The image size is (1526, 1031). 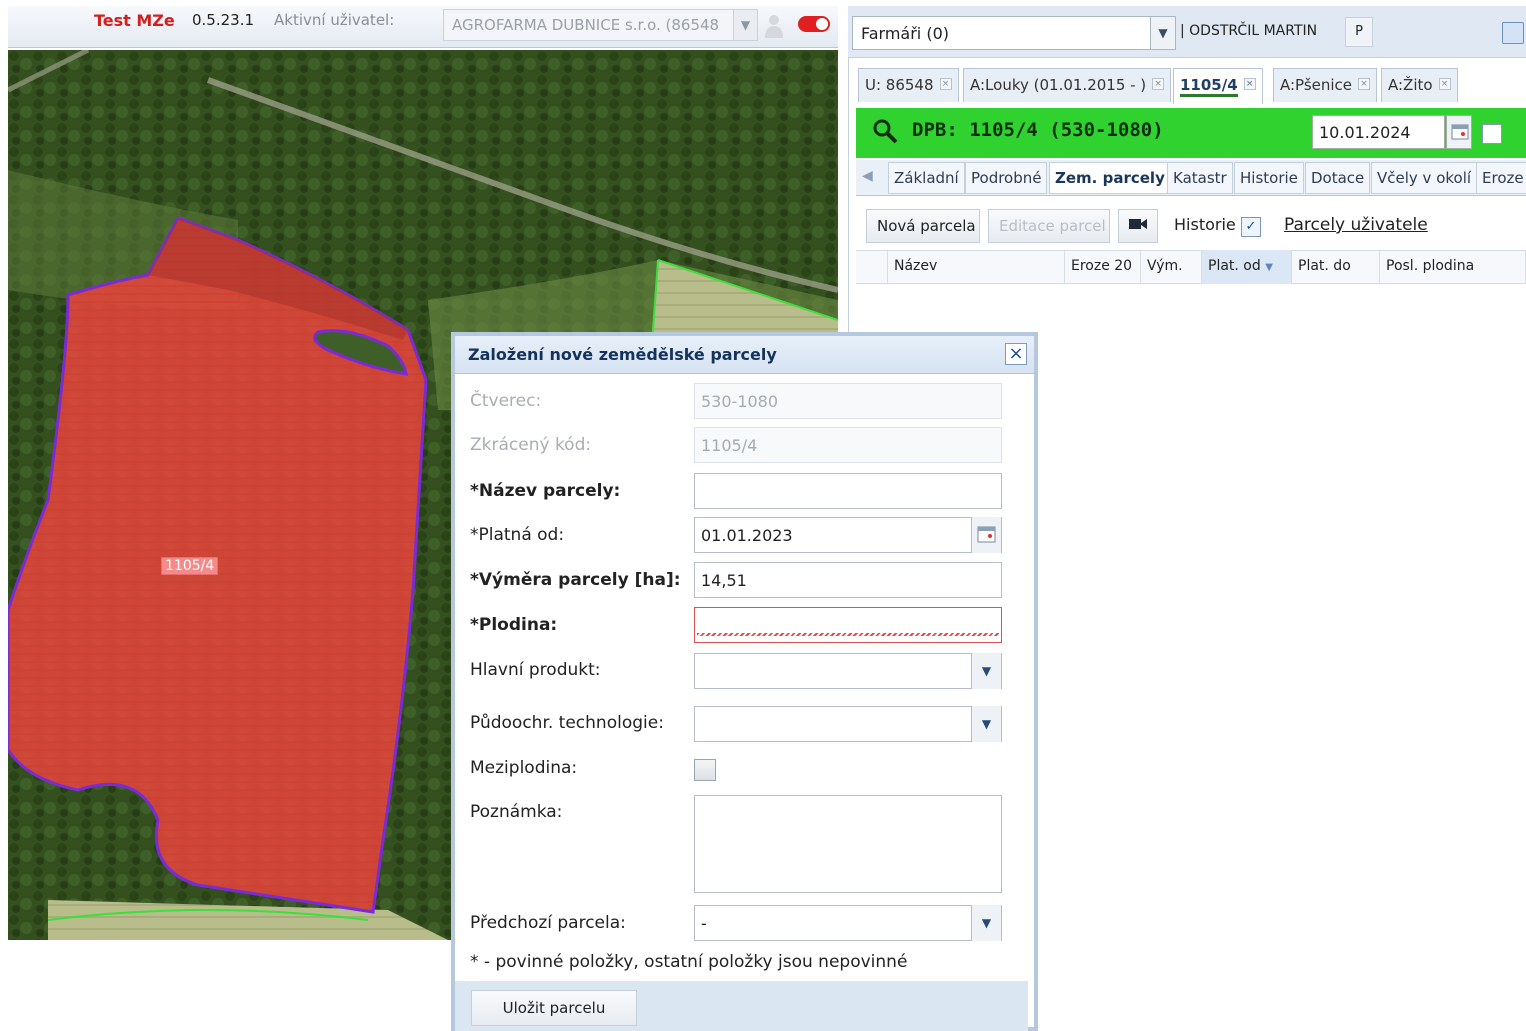 I want to click on crop-label: *Plodina:, so click(x=514, y=625).